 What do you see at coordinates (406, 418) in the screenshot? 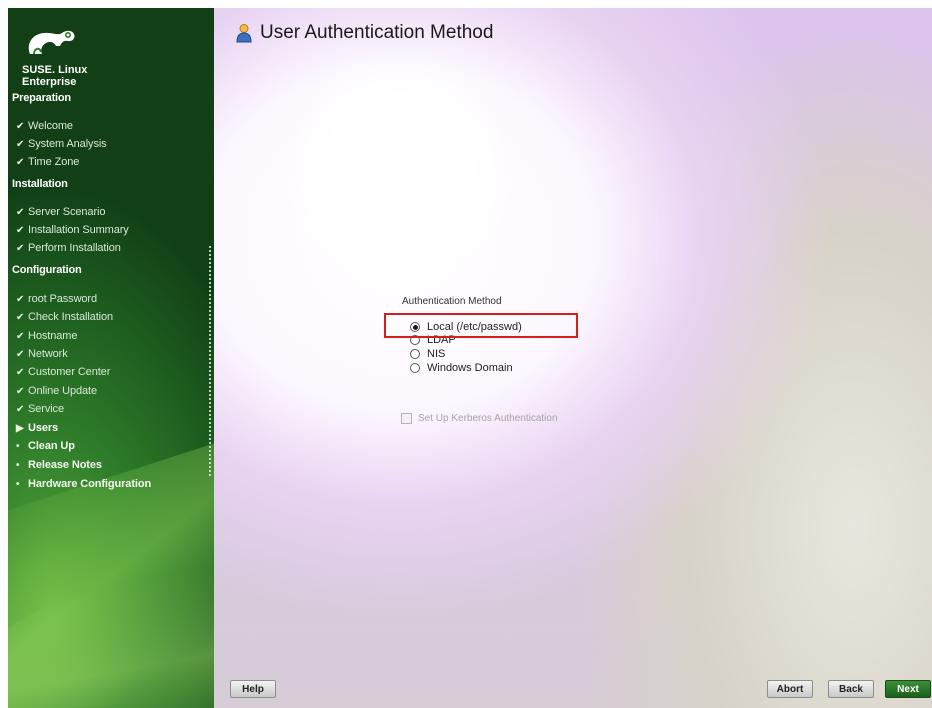
I see `checkbox-box` at bounding box center [406, 418].